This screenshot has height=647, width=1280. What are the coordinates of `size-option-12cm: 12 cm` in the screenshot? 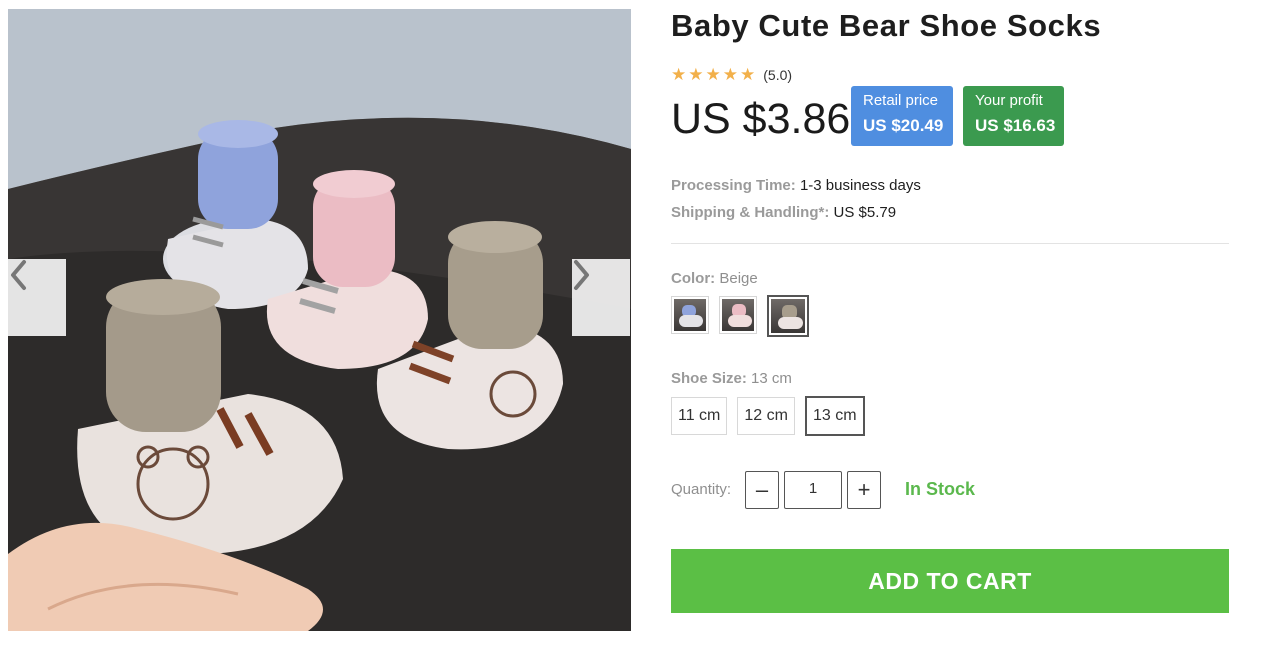 It's located at (766, 416).